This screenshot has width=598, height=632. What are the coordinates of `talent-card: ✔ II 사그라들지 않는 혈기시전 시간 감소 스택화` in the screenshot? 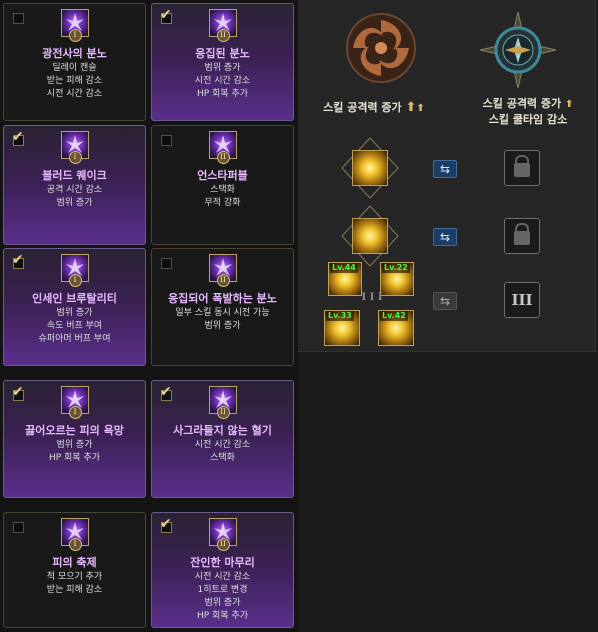 It's located at (222, 439).